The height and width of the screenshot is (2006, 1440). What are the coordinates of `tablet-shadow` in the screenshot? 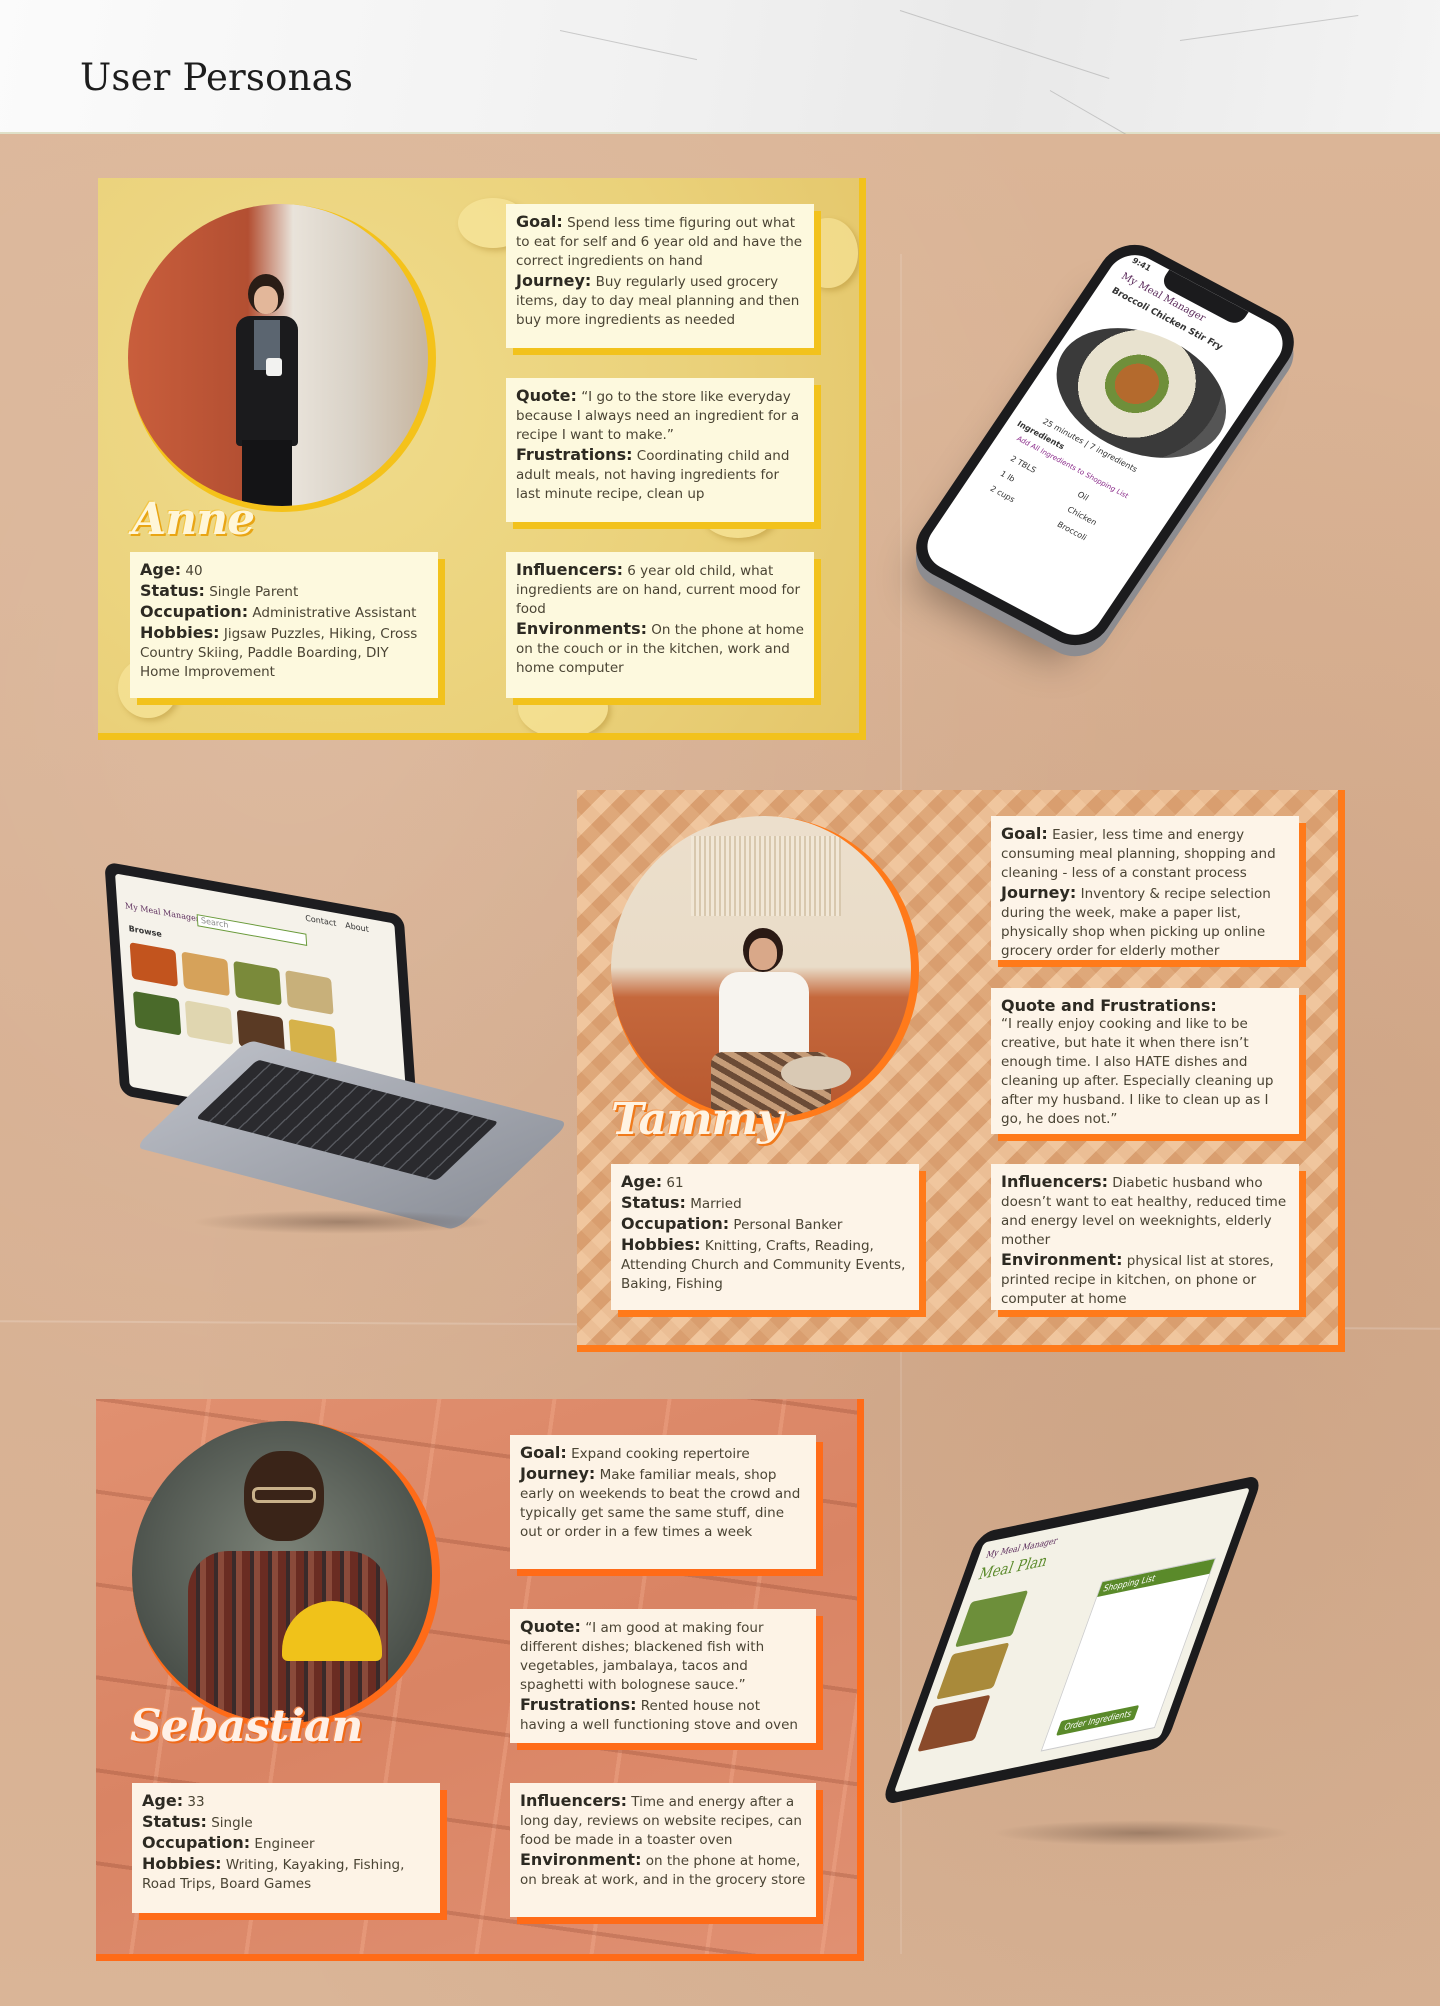 It's located at (1142, 1833).